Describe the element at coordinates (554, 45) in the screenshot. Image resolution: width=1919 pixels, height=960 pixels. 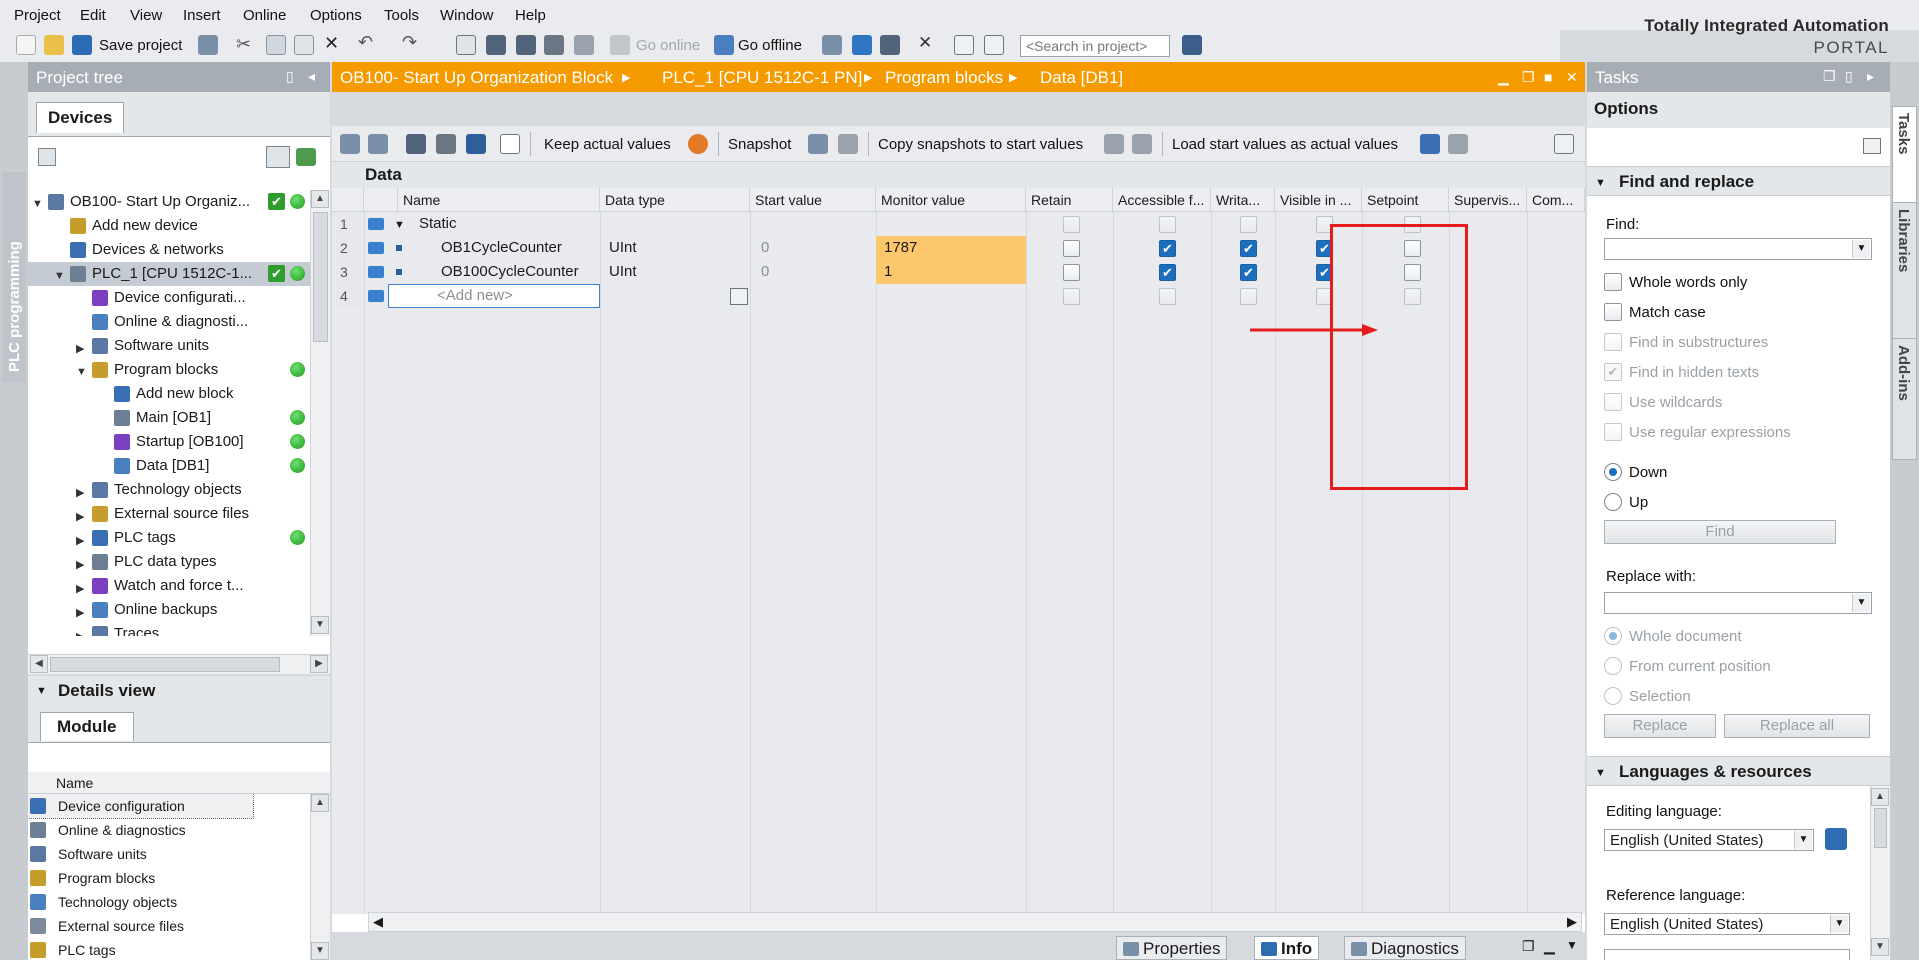
I see `simulation-icon` at that location.